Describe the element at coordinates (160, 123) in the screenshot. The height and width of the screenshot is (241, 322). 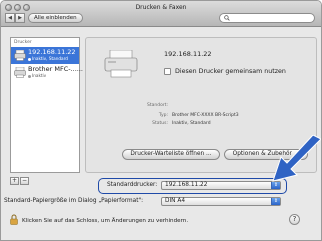
I see `info-key: Status:` at that location.